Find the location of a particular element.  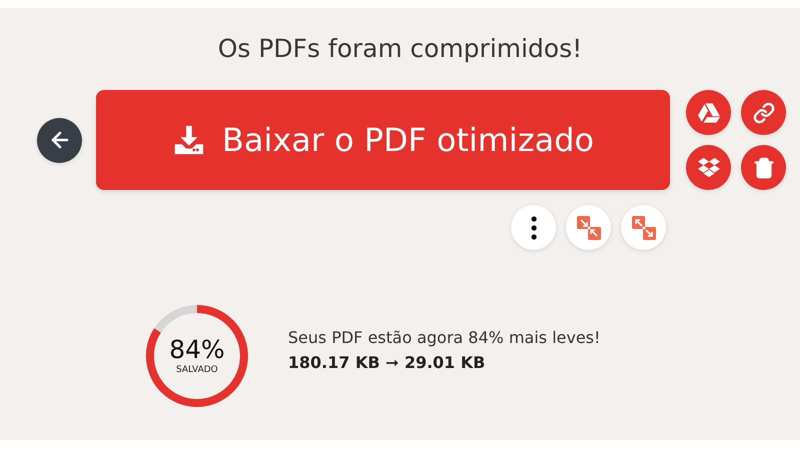

drive-icon is located at coordinates (709, 112).